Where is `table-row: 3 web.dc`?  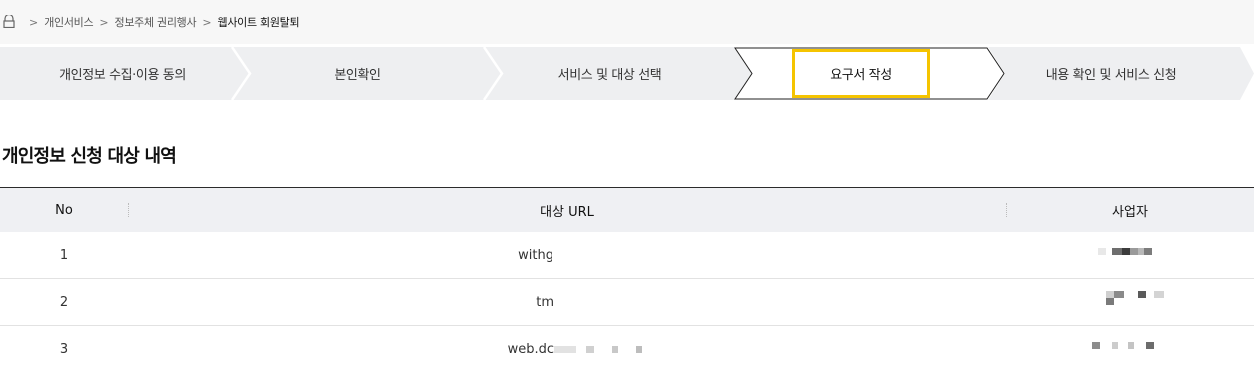
table-row: 3 web.dc is located at coordinates (627, 349).